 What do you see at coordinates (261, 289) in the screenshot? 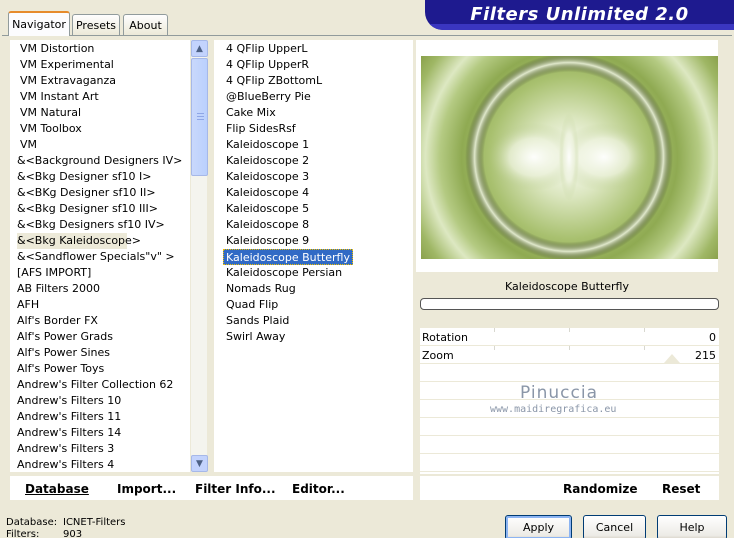
I see `filter-item: Nomads Rug` at bounding box center [261, 289].